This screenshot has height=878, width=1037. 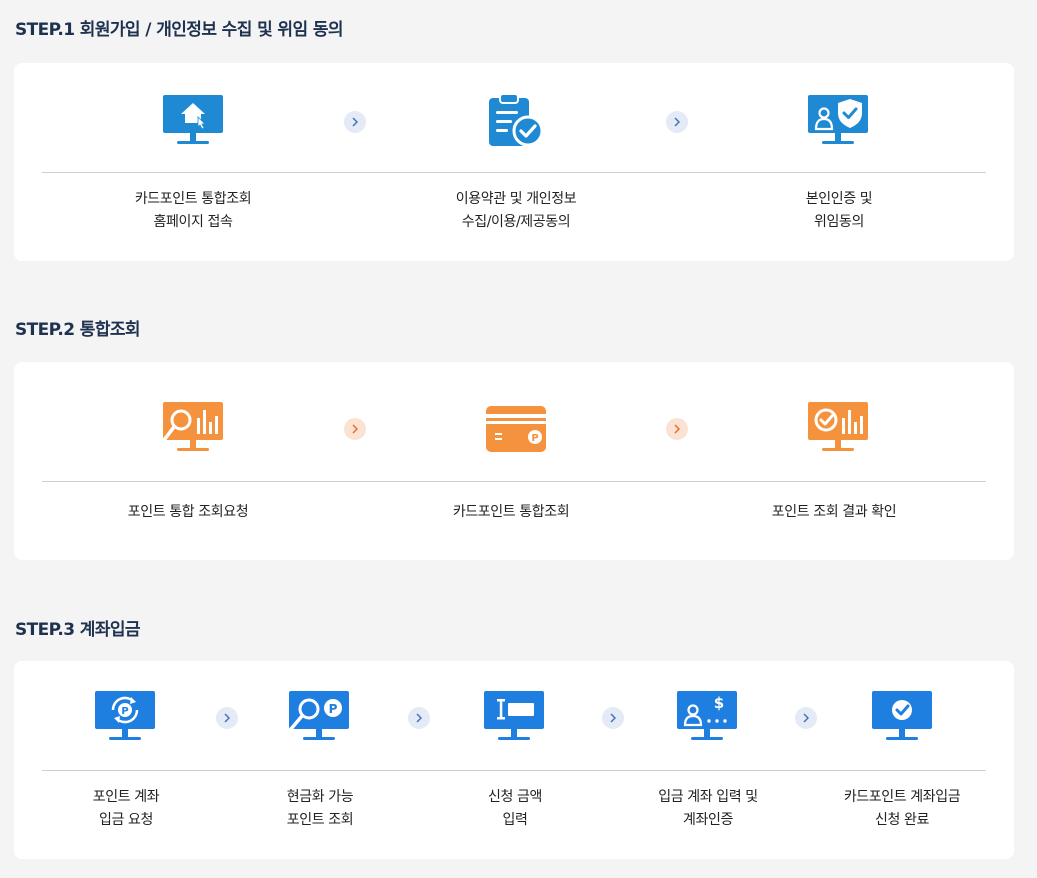 I want to click on monitor-search-point-icon: P, so click(x=319, y=718).